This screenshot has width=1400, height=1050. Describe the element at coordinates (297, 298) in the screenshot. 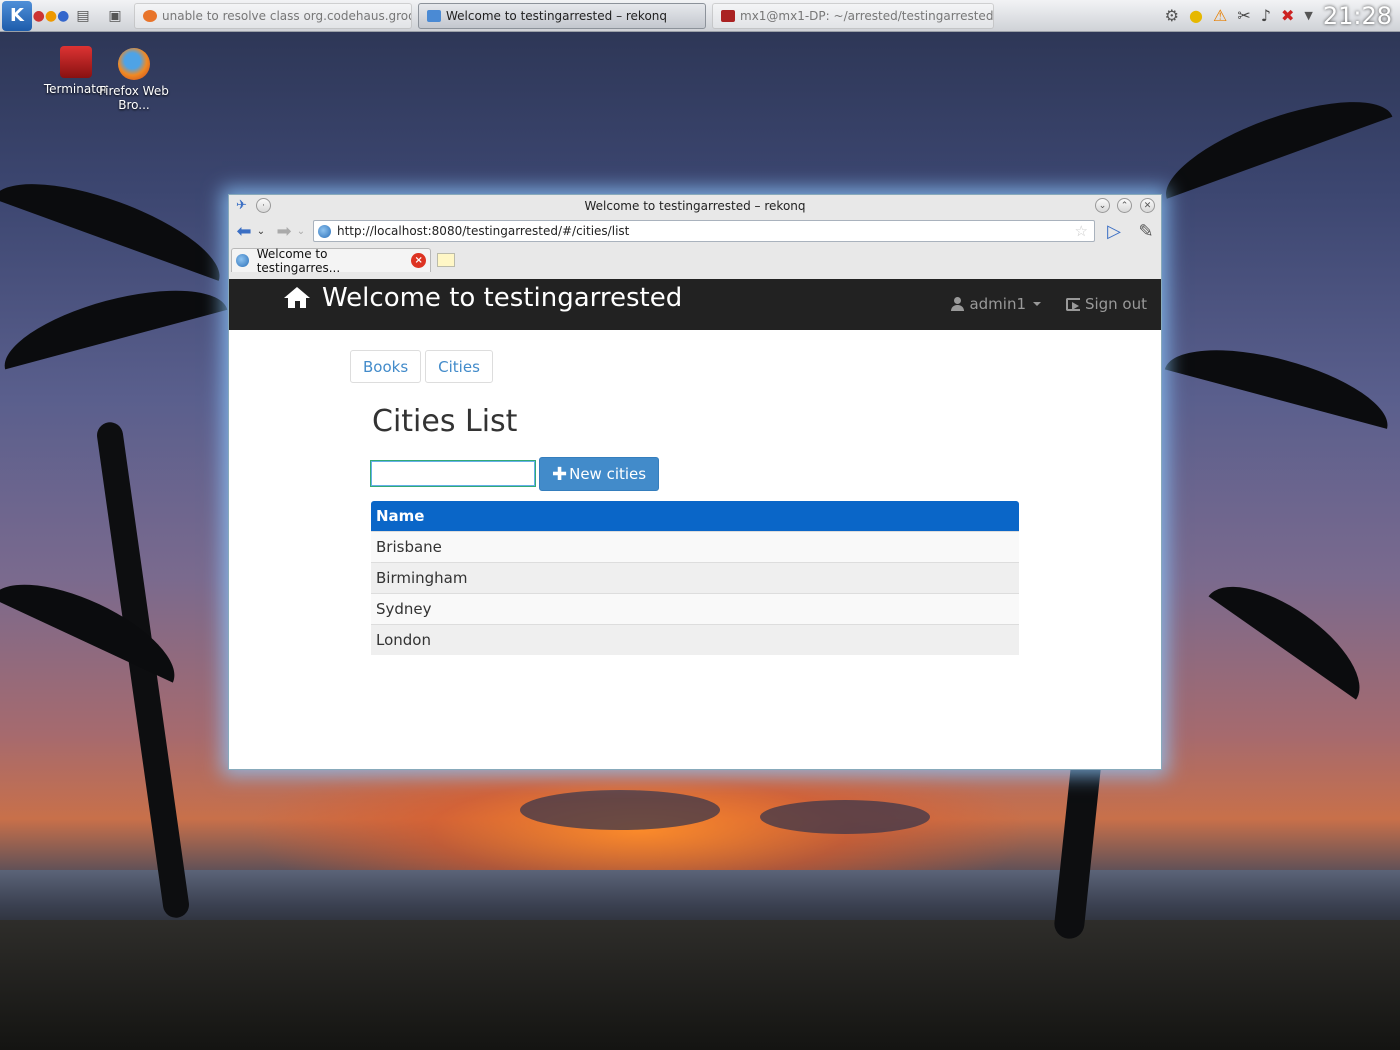

I see `home-icon` at that location.